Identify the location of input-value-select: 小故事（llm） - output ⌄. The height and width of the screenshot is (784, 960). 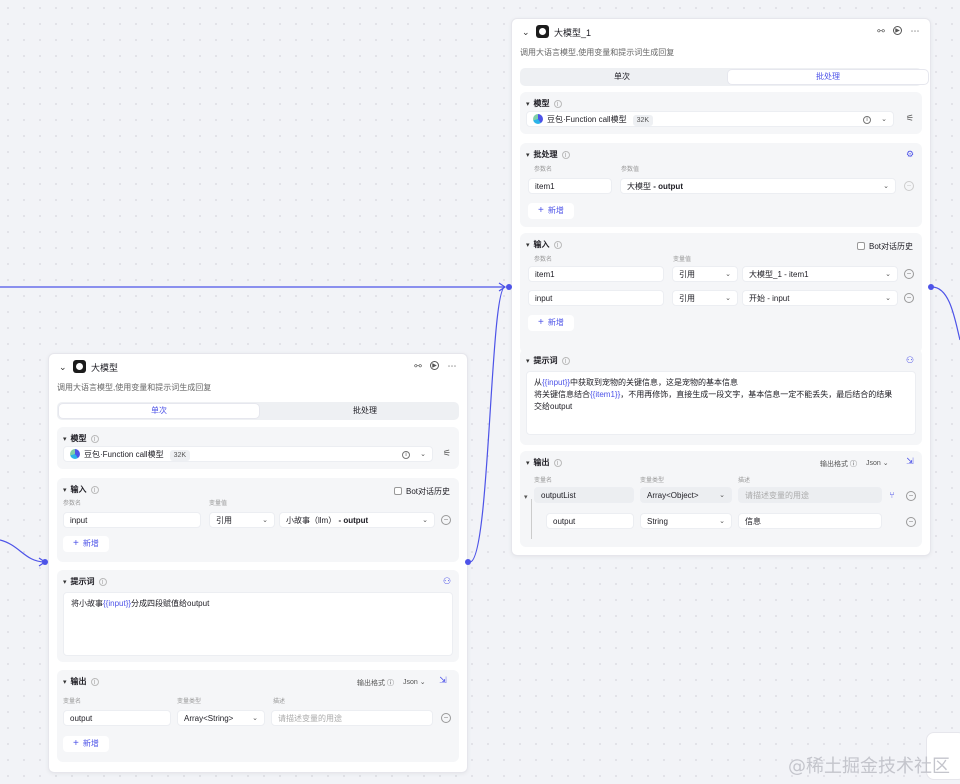
(357, 520).